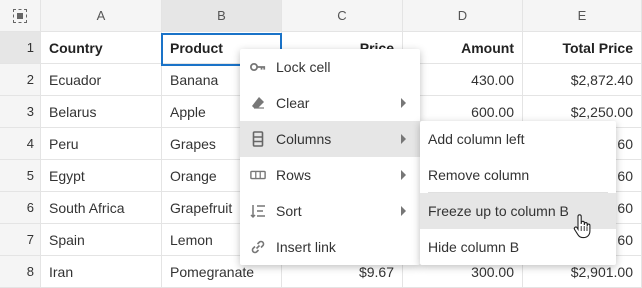 The height and width of the screenshot is (288, 642). What do you see at coordinates (304, 139) in the screenshot?
I see `menu-item-label: Columns` at bounding box center [304, 139].